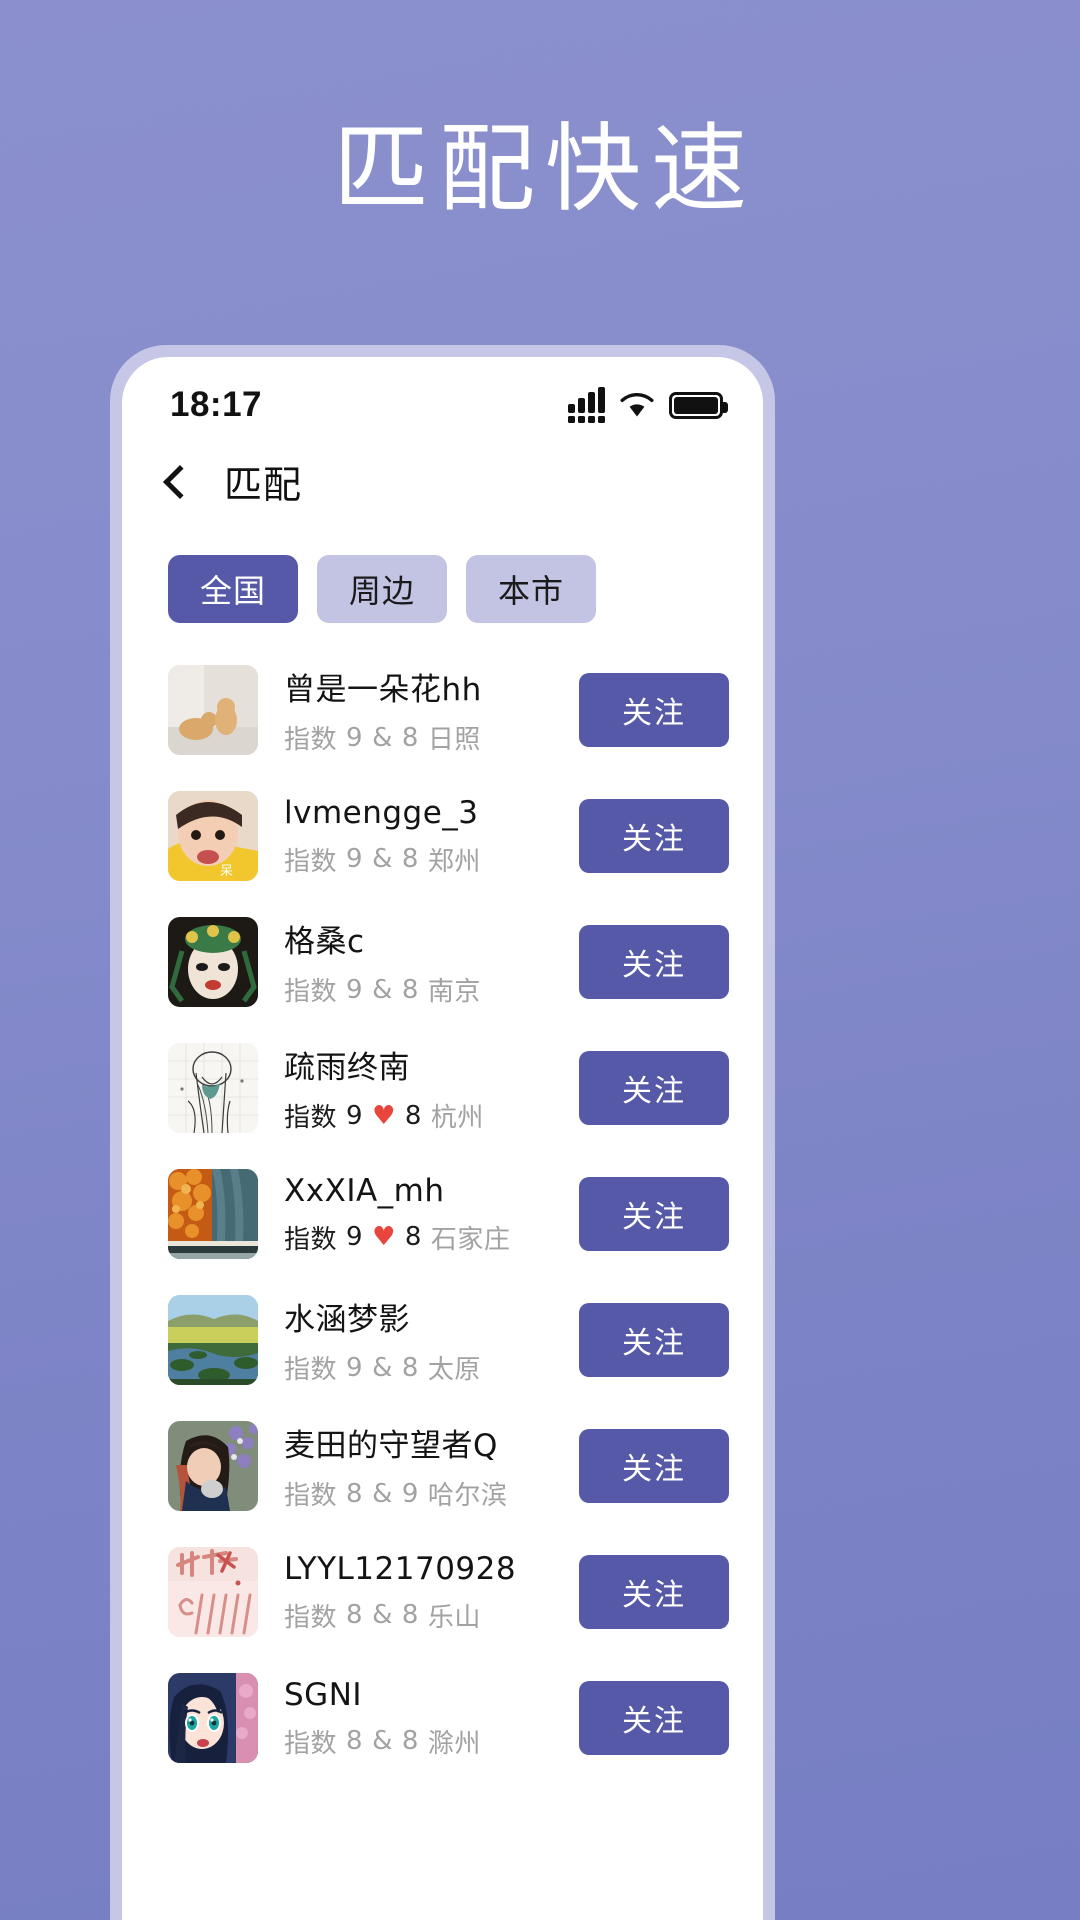  Describe the element at coordinates (381, 812) in the screenshot. I see `user-name: lvmengge_3` at that location.